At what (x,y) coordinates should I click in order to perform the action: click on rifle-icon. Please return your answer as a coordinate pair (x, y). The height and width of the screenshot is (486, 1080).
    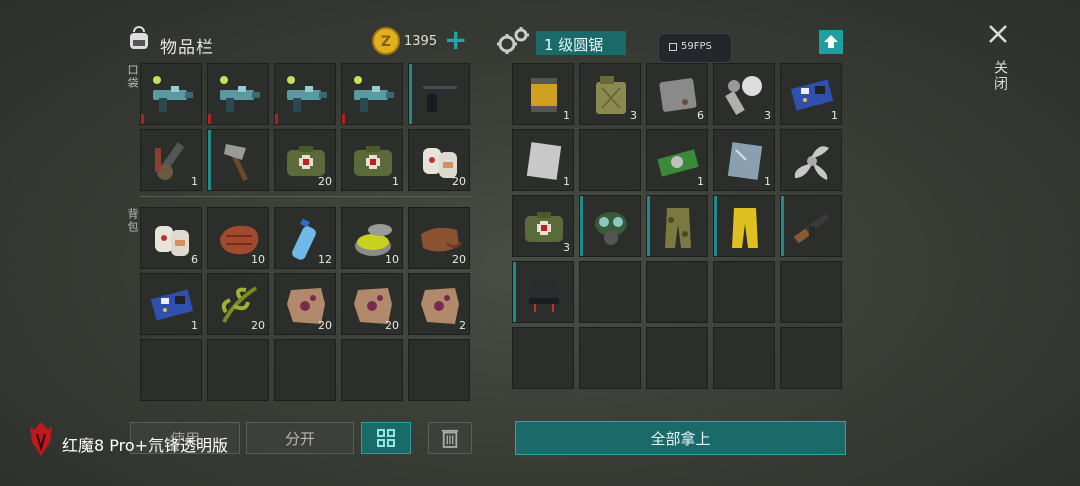
    Looking at the image, I should click on (811, 228).